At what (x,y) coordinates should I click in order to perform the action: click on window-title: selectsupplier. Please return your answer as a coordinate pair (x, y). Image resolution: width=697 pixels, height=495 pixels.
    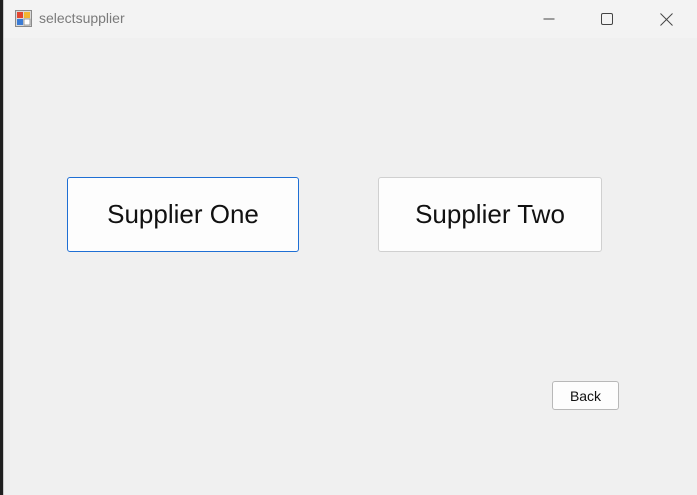
    Looking at the image, I should click on (82, 18).